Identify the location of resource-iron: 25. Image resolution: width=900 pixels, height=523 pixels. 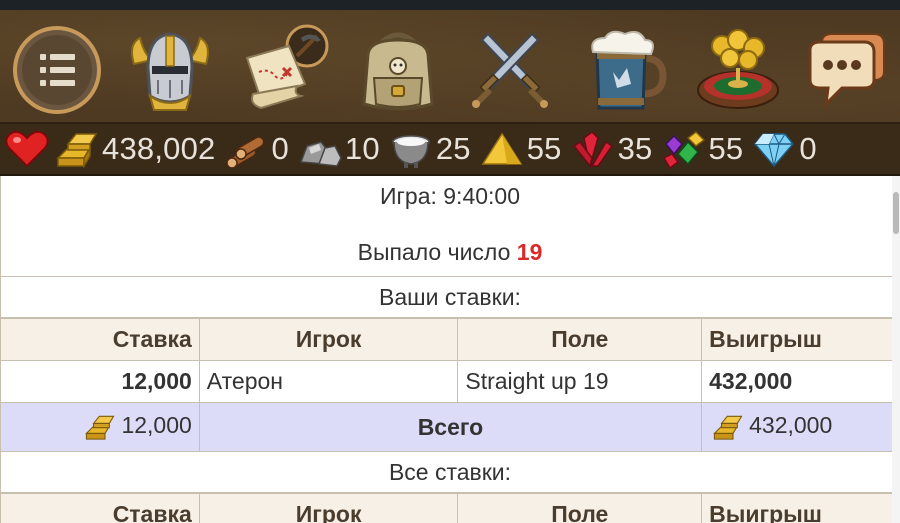
(431, 149).